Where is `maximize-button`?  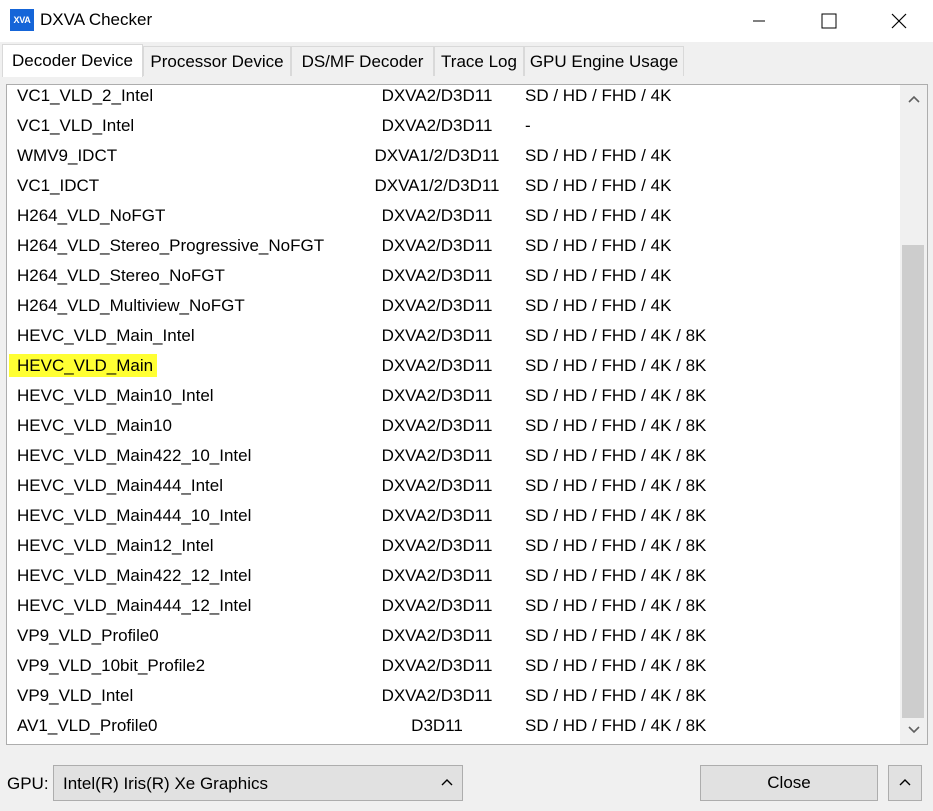
maximize-button is located at coordinates (829, 21).